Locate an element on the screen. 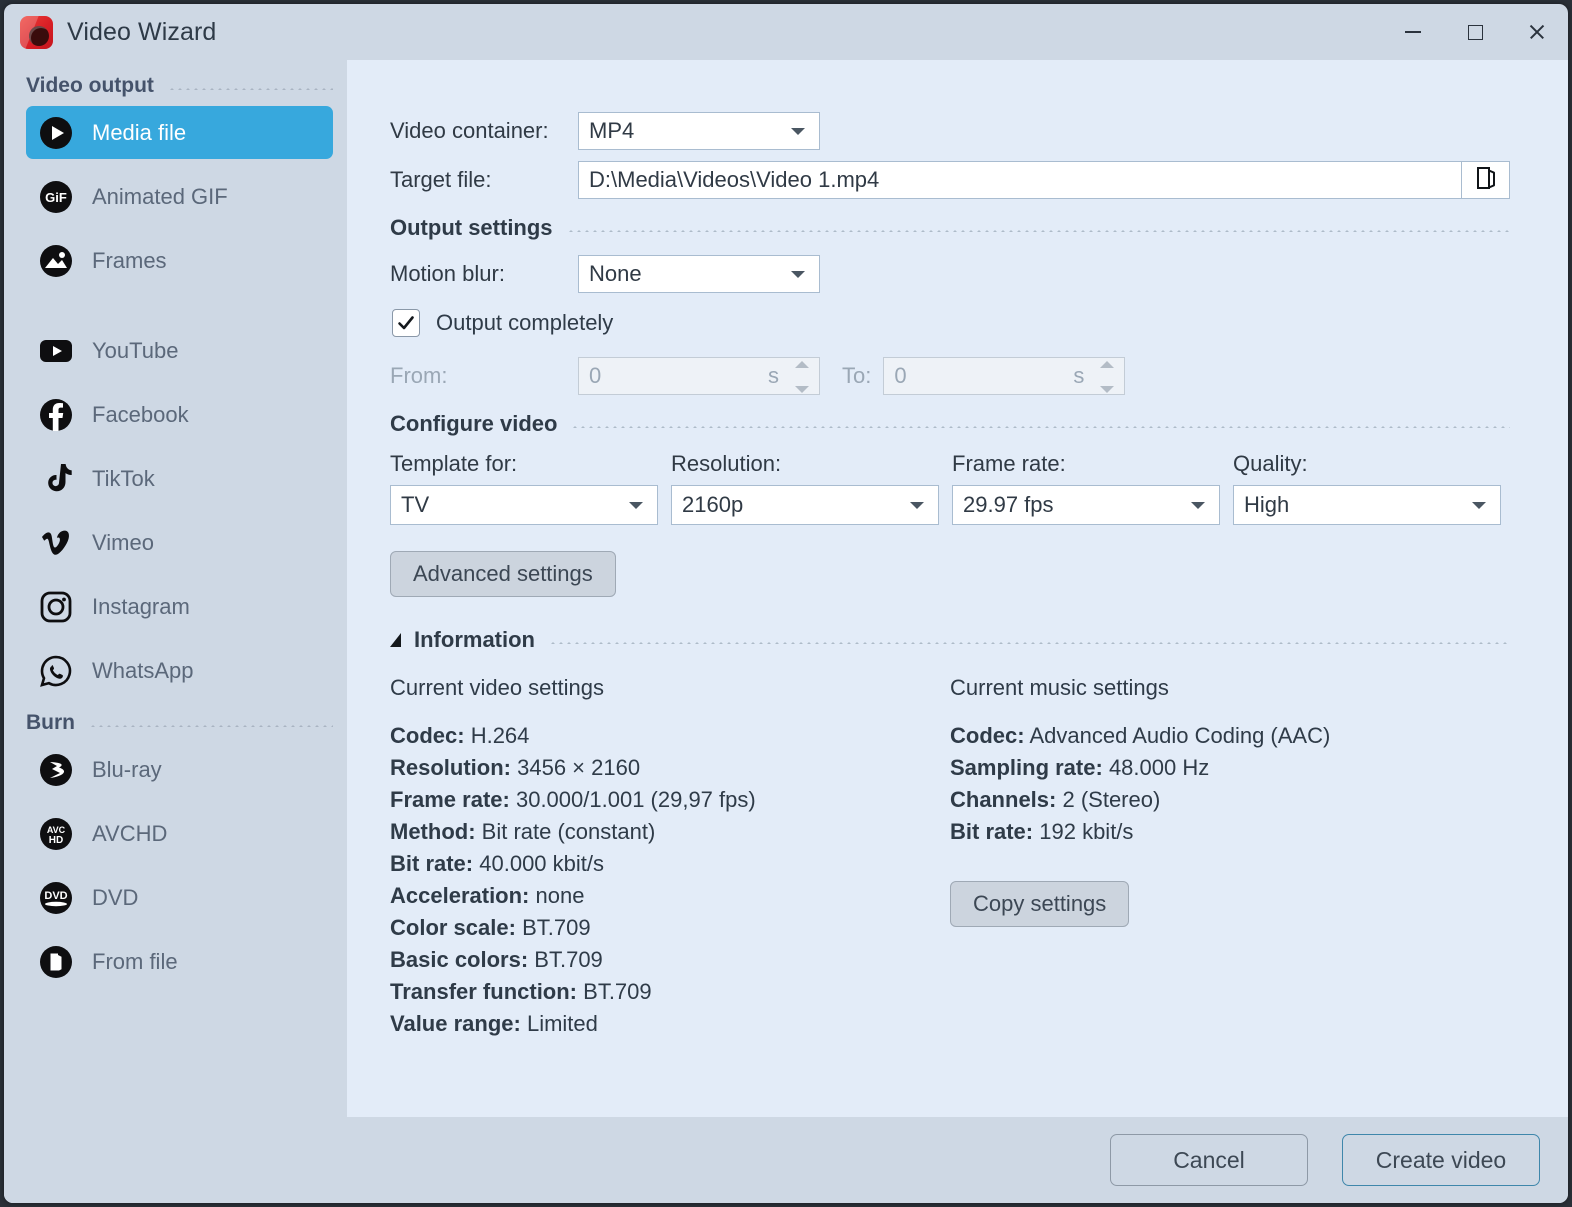  youtube-icon is located at coordinates (56, 351).